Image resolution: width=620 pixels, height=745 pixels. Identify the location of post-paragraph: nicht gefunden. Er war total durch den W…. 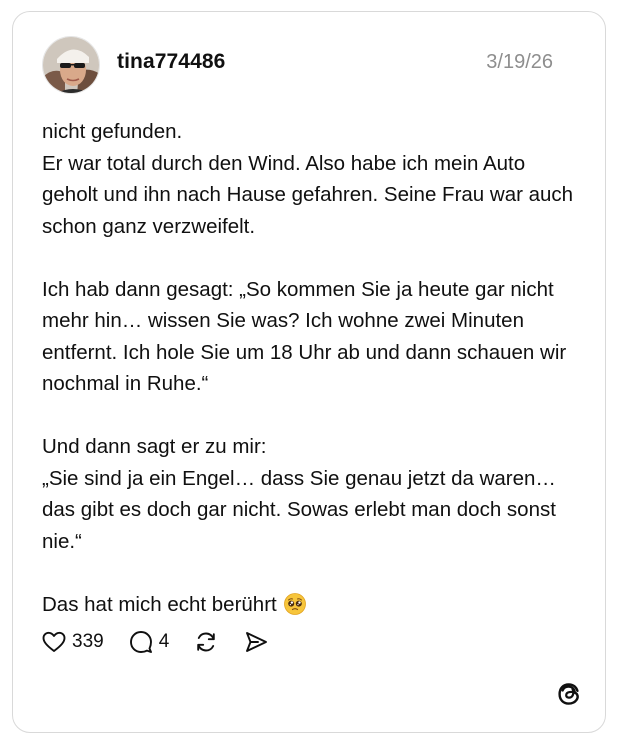
(308, 179).